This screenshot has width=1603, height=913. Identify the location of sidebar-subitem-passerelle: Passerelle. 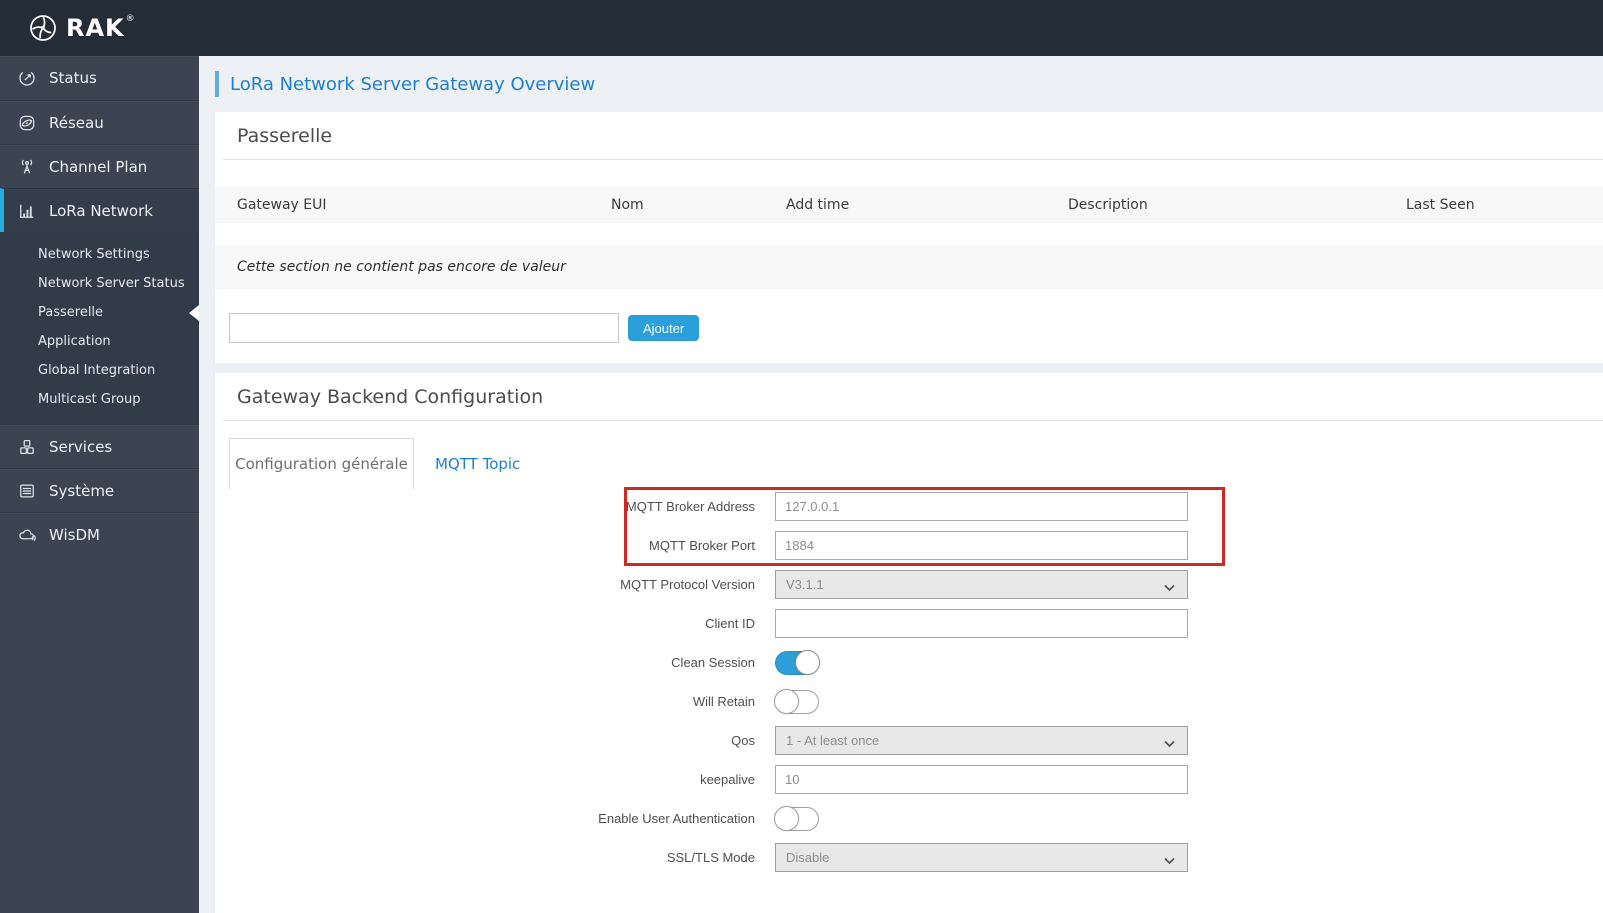
(99, 312).